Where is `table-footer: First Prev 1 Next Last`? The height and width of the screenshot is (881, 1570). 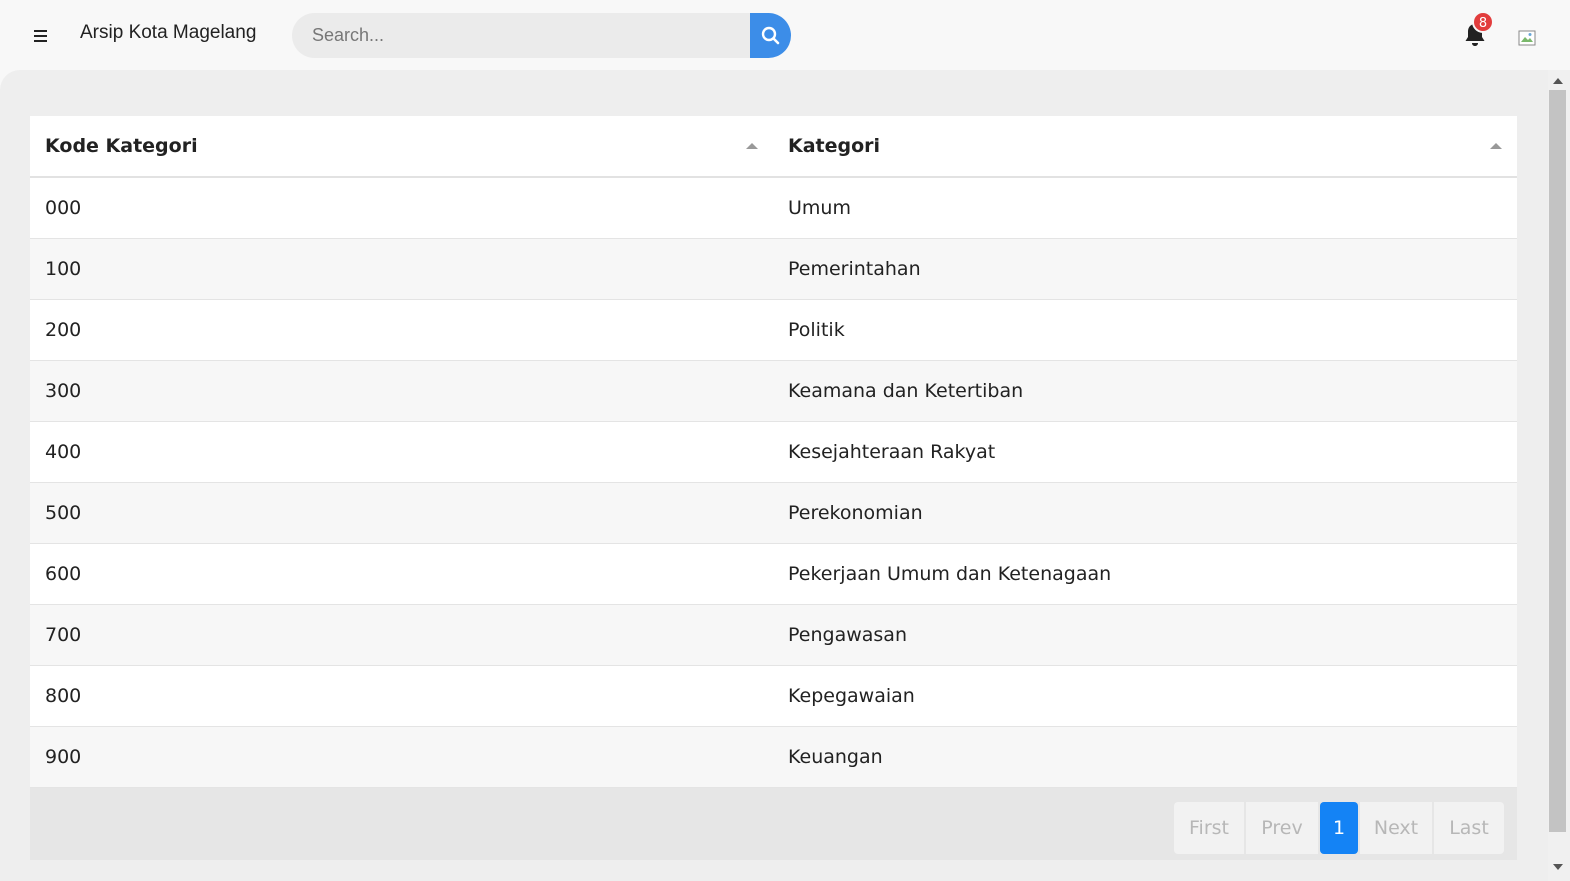 table-footer: First Prev 1 Next Last is located at coordinates (773, 824).